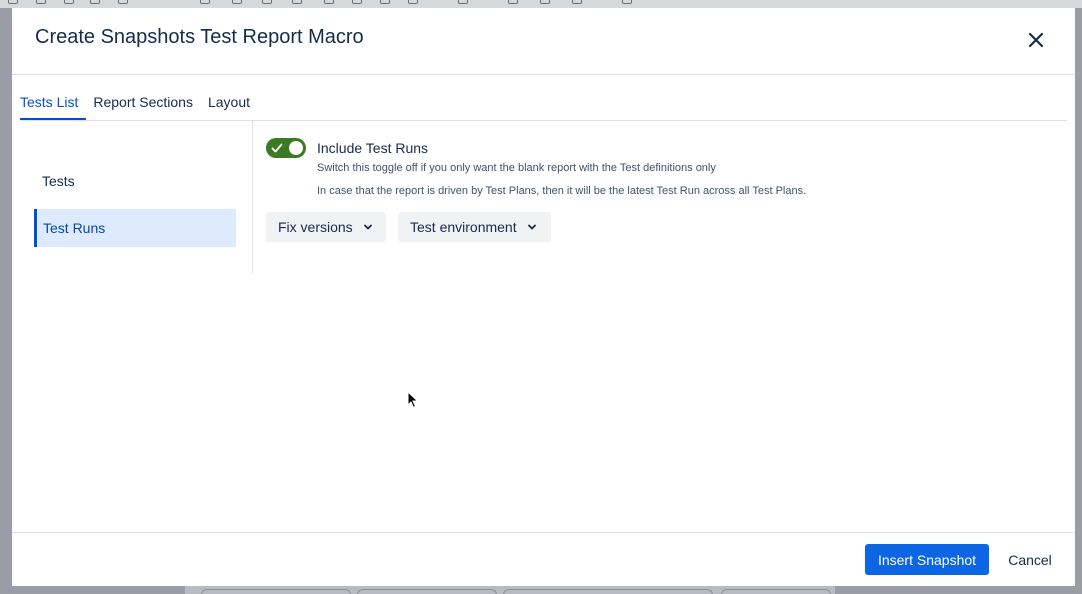  Describe the element at coordinates (286, 148) in the screenshot. I see `include-test-runs-toggle` at that location.